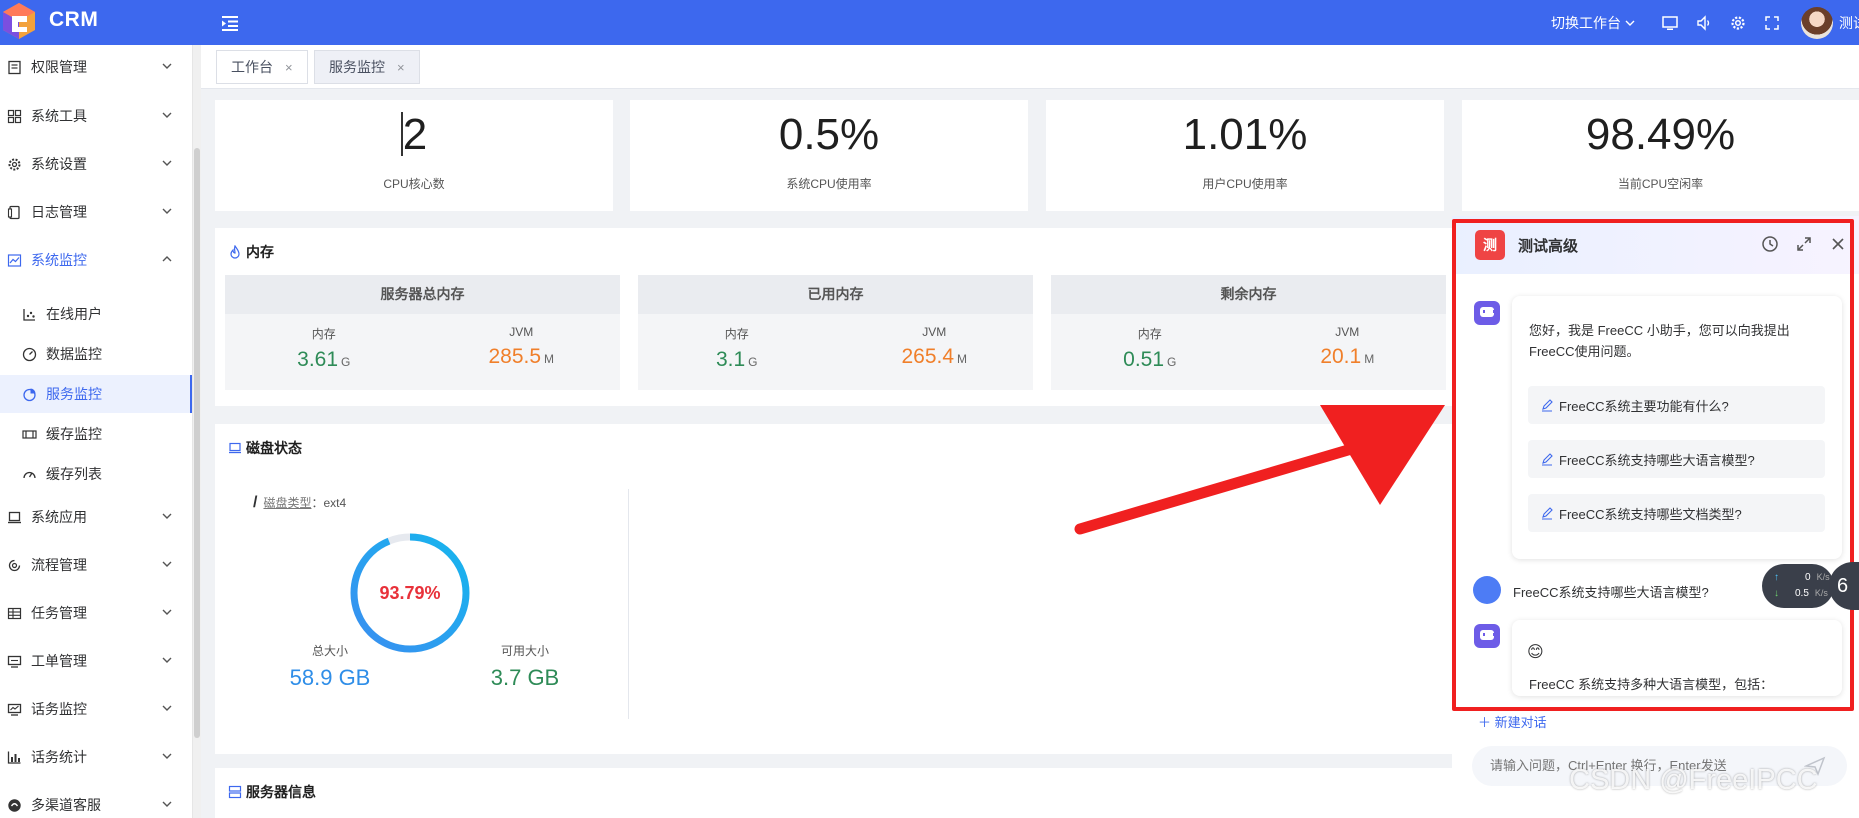  What do you see at coordinates (167, 259) in the screenshot?
I see `chevron-up-icon` at bounding box center [167, 259].